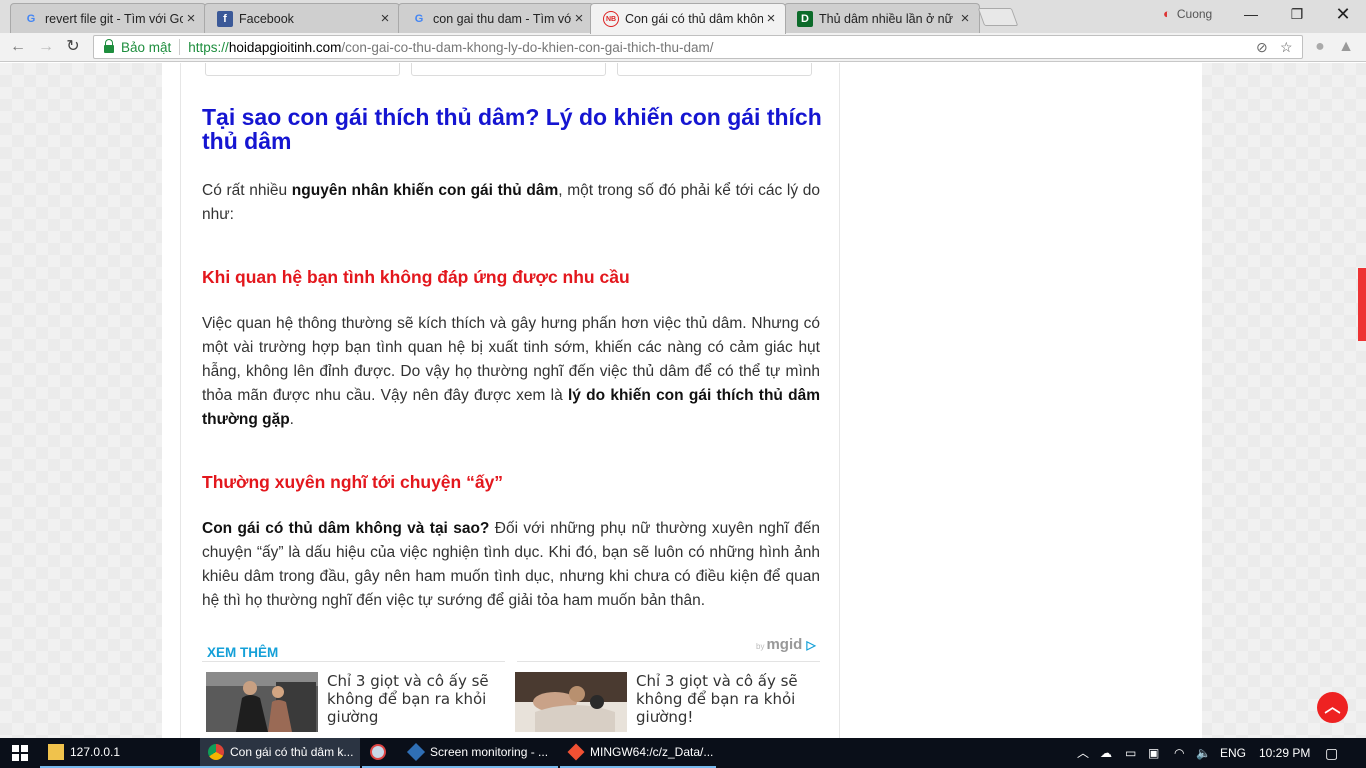 The height and width of the screenshot is (768, 1366). I want to click on profile-button: ◐ Cuong, so click(1187, 13).